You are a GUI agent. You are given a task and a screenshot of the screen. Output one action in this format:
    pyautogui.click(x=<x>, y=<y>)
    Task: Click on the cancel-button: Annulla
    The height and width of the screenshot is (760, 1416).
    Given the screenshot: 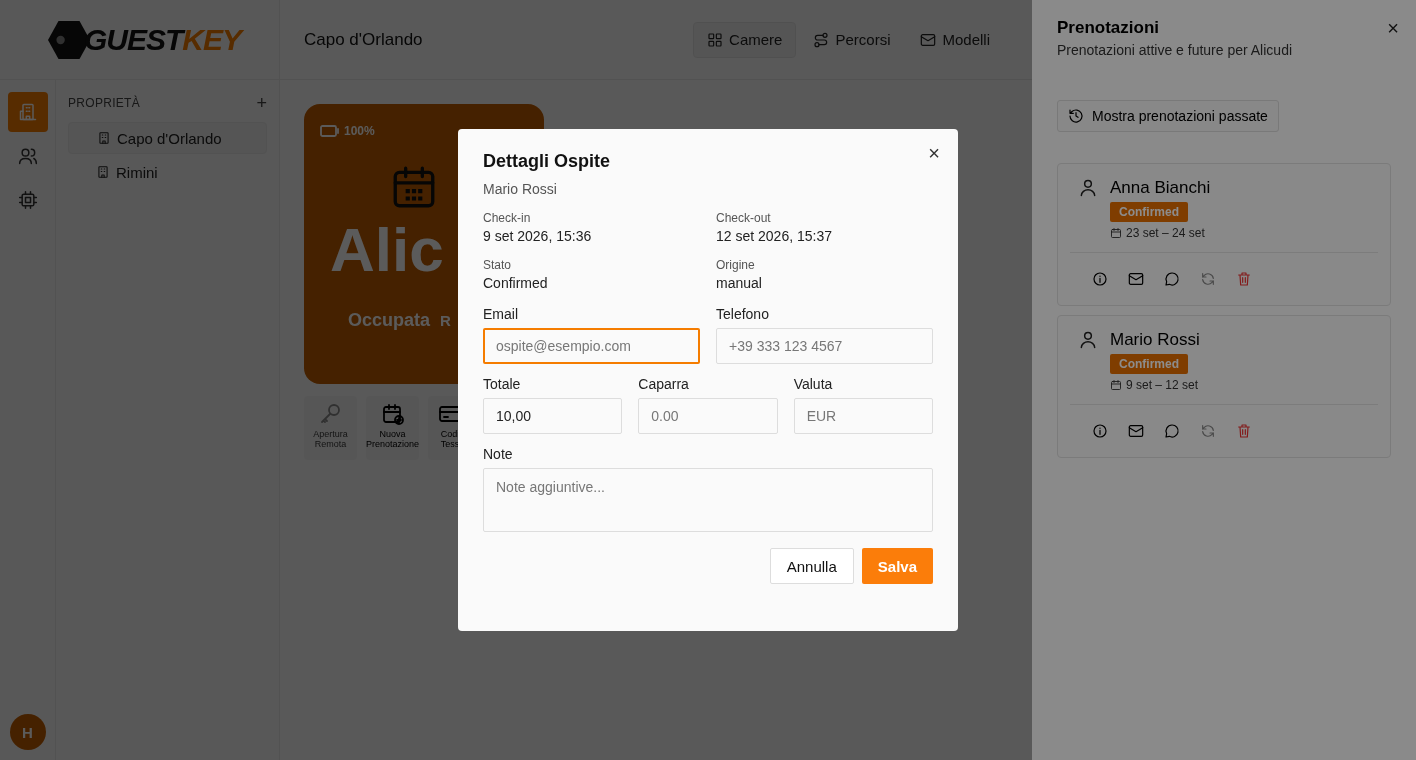 What is the action you would take?
    pyautogui.click(x=811, y=566)
    